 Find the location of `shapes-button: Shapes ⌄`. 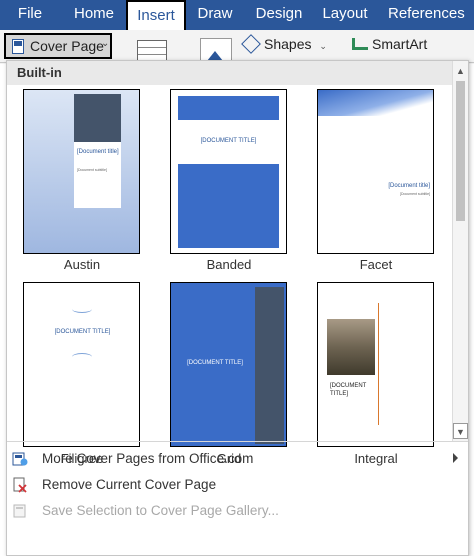

shapes-button: Shapes ⌄ is located at coordinates (284, 44).